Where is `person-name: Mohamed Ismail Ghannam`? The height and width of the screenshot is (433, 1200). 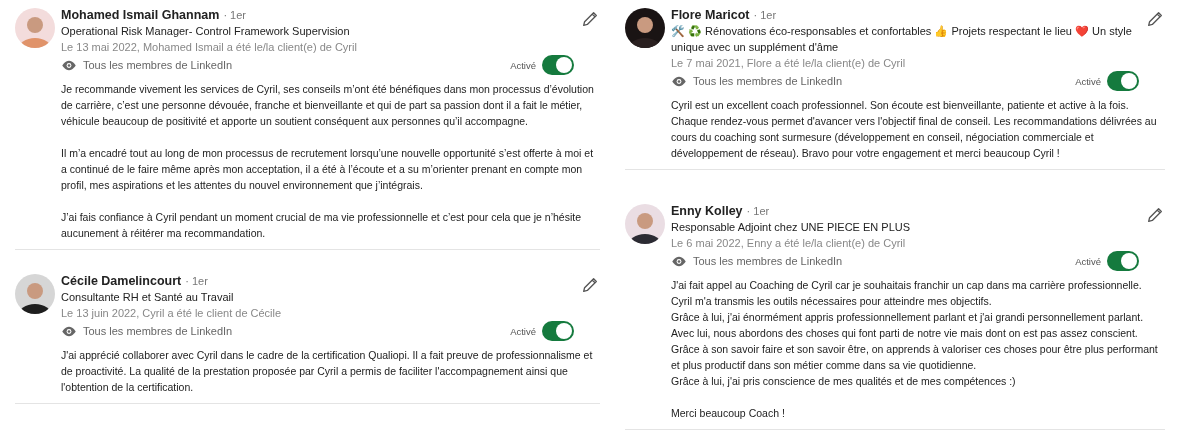
person-name: Mohamed Ismail Ghannam is located at coordinates (140, 15).